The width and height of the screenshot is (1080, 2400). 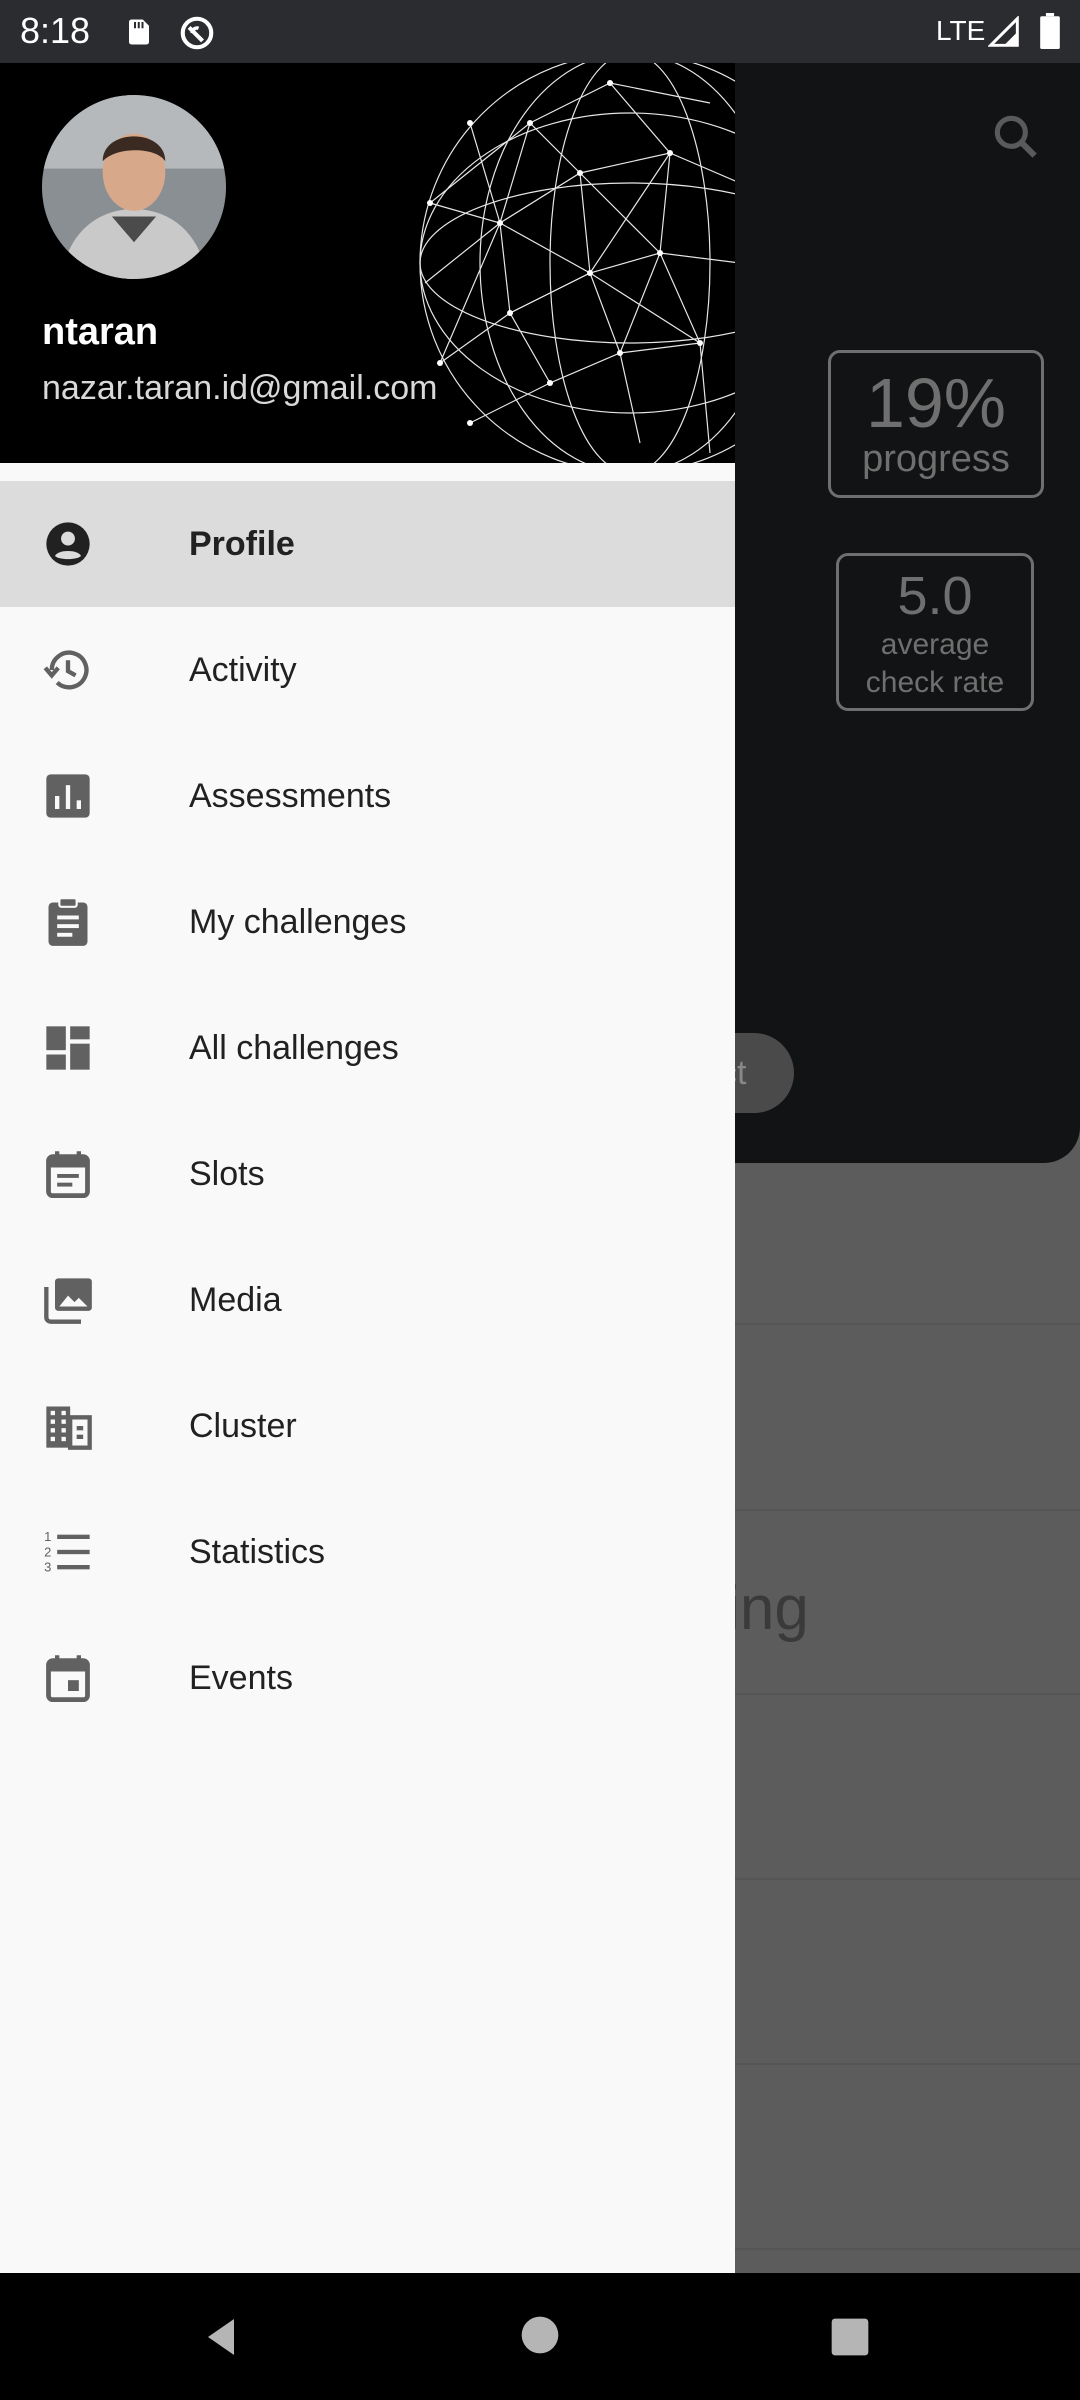 What do you see at coordinates (367, 263) in the screenshot?
I see `drawer-header: ntaran nazar.taran.id@gmail.com` at bounding box center [367, 263].